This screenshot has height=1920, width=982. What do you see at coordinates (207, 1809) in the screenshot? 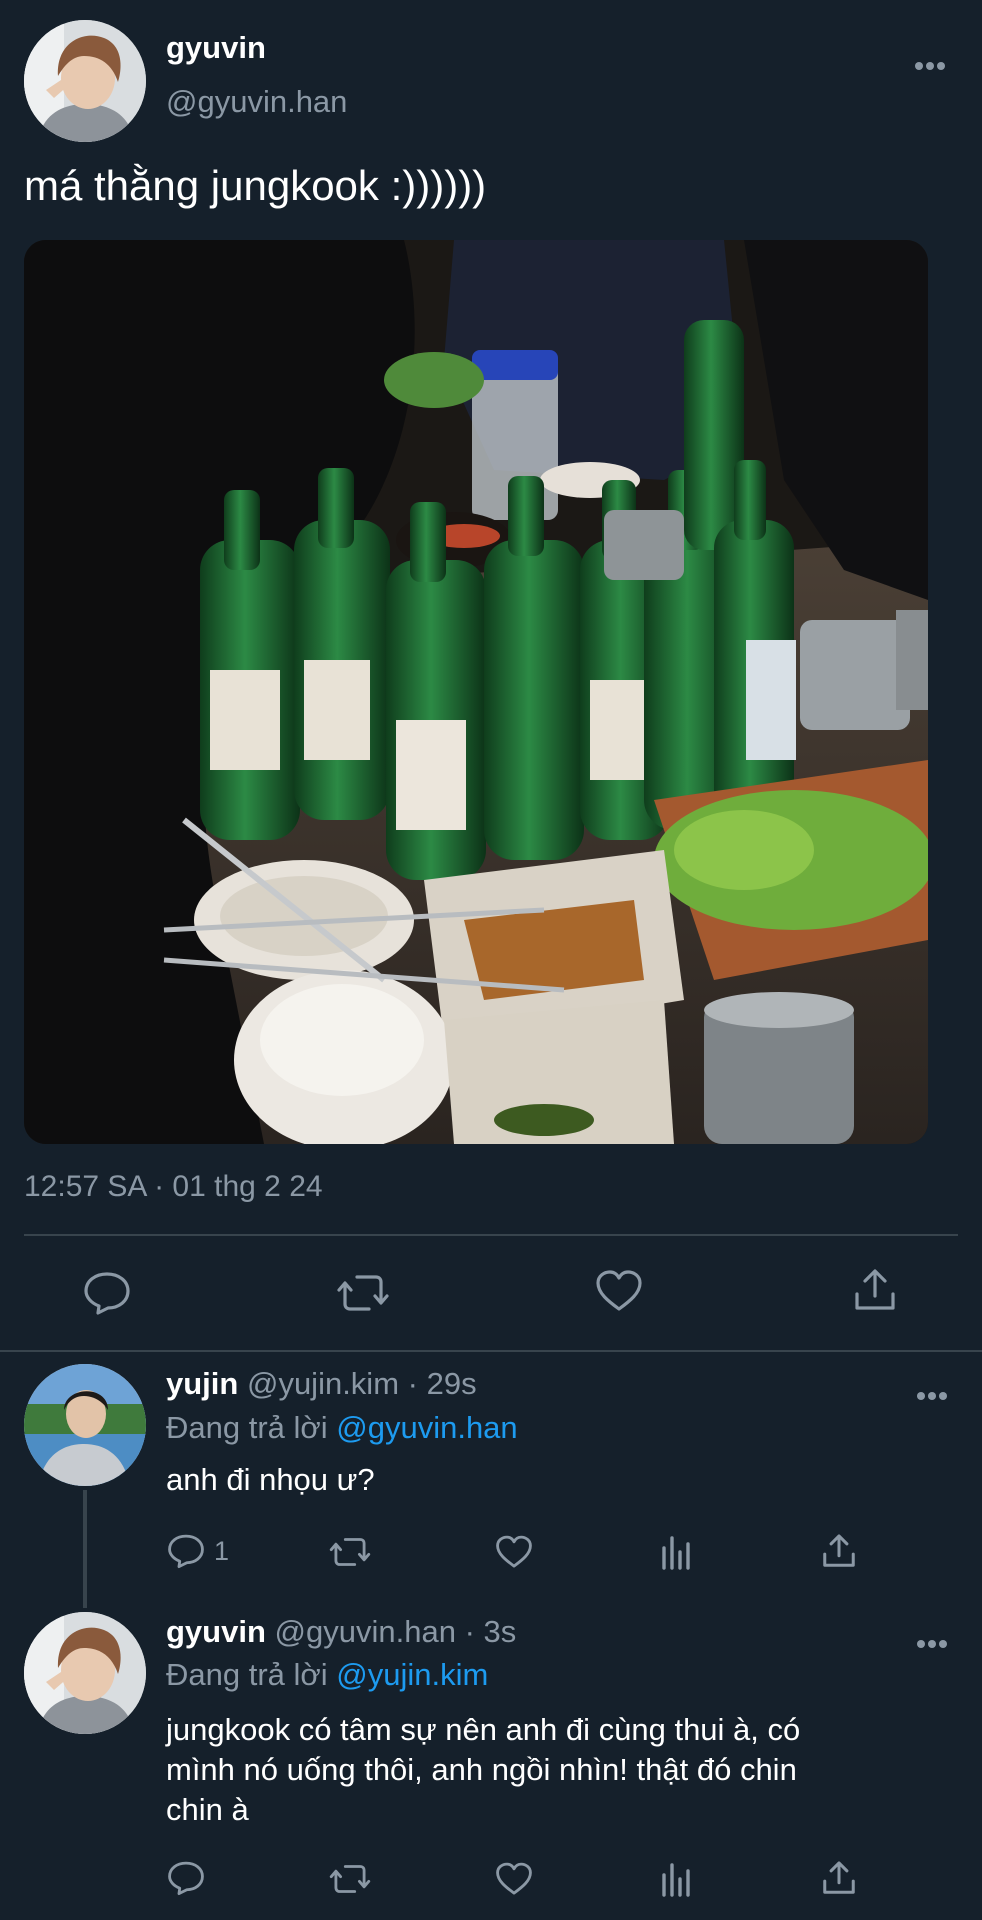
I see `reply-text-line: chin à` at bounding box center [207, 1809].